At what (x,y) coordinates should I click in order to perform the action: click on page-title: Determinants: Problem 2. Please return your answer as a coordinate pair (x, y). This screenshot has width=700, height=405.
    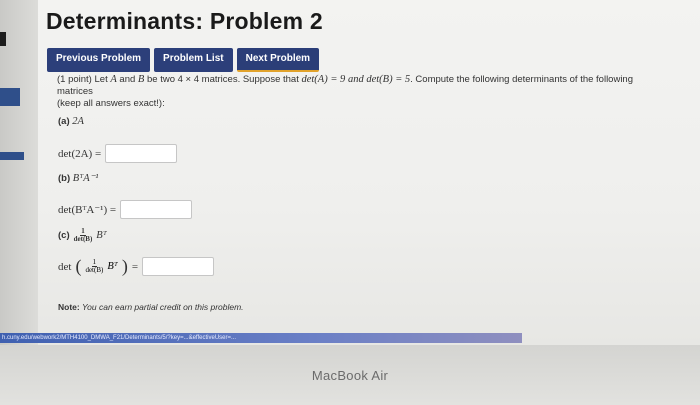
    Looking at the image, I should click on (184, 21).